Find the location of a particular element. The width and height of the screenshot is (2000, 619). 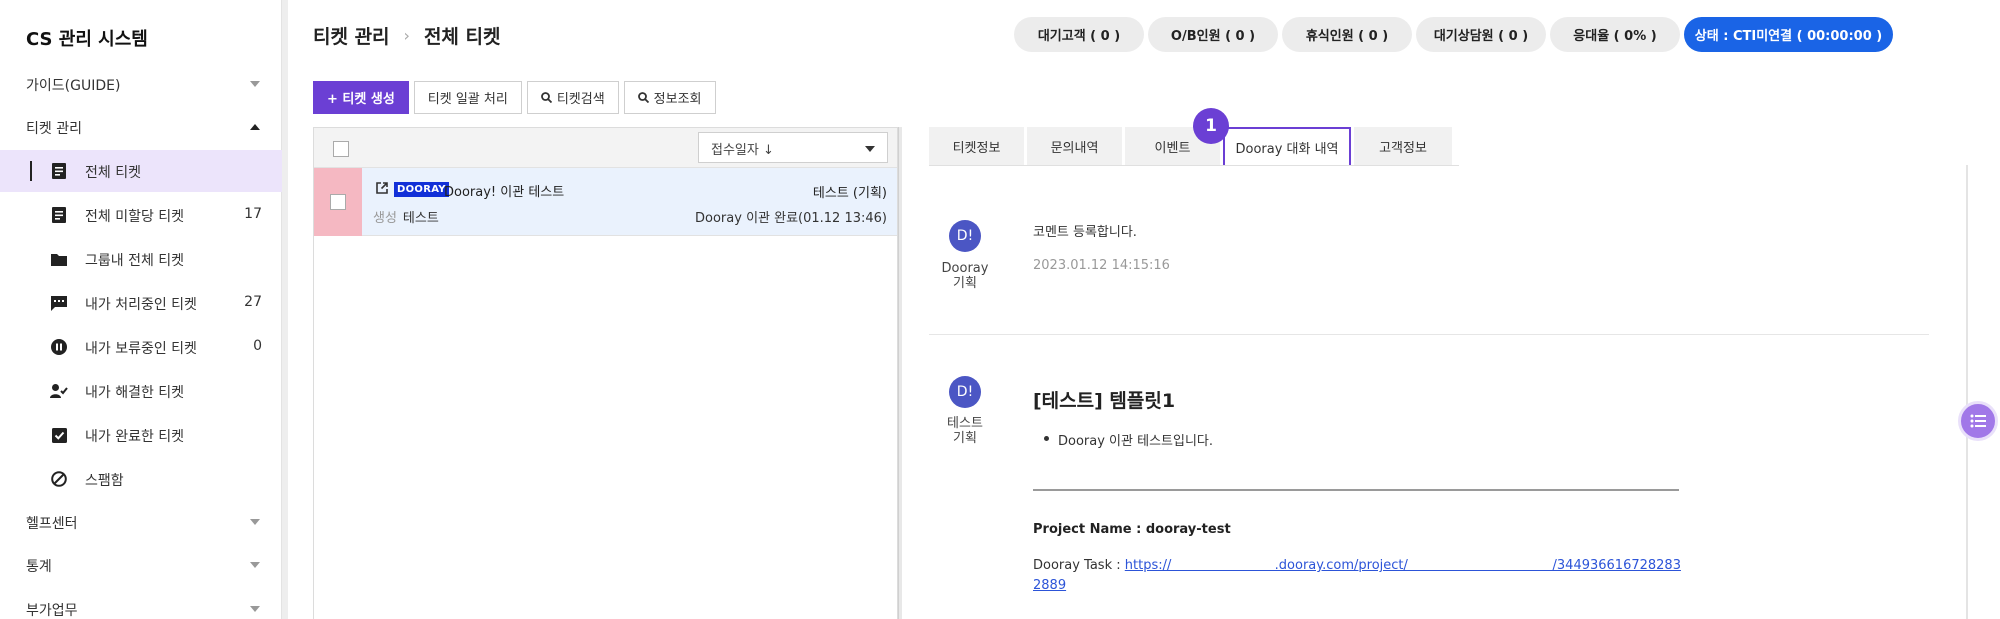

active-indicator is located at coordinates (31, 171).